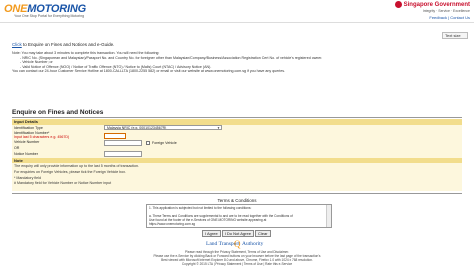  Describe the element at coordinates (123, 143) in the screenshot. I see `vehicle-number-input` at that location.